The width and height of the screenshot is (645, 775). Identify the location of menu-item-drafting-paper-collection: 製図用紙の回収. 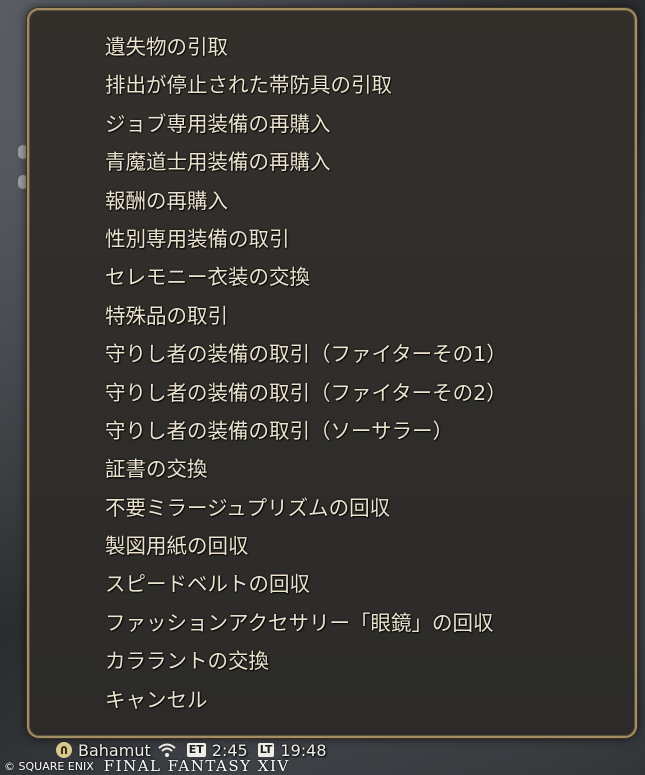
(306, 550).